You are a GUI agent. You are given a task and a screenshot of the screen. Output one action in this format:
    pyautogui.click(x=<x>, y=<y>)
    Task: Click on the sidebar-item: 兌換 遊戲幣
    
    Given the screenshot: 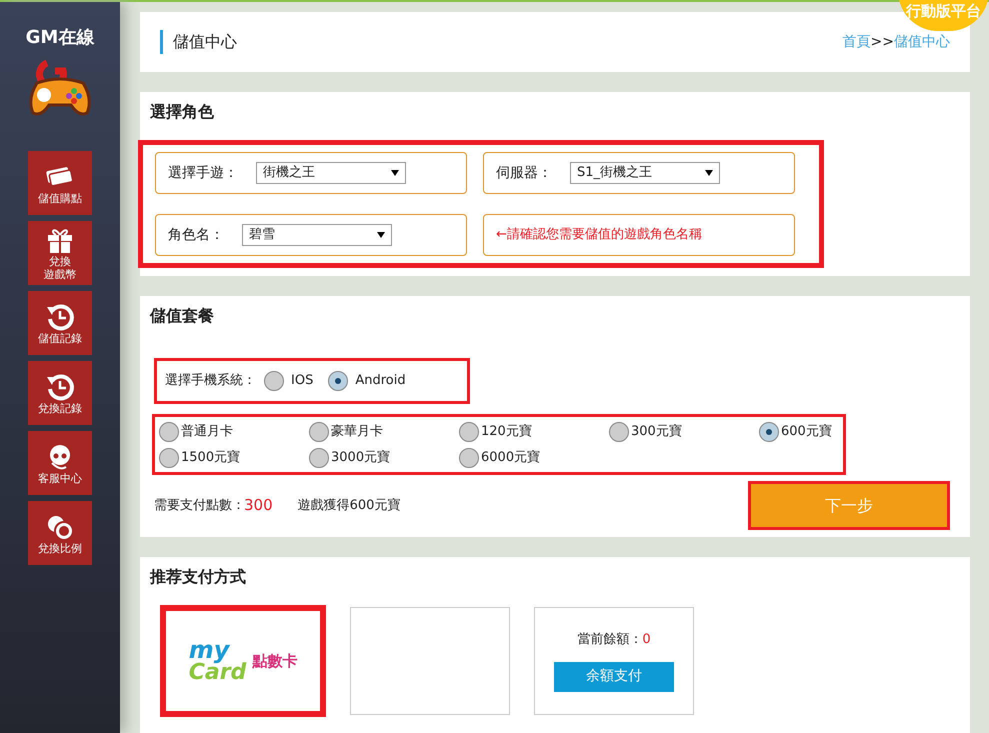 What is the action you would take?
    pyautogui.click(x=60, y=253)
    